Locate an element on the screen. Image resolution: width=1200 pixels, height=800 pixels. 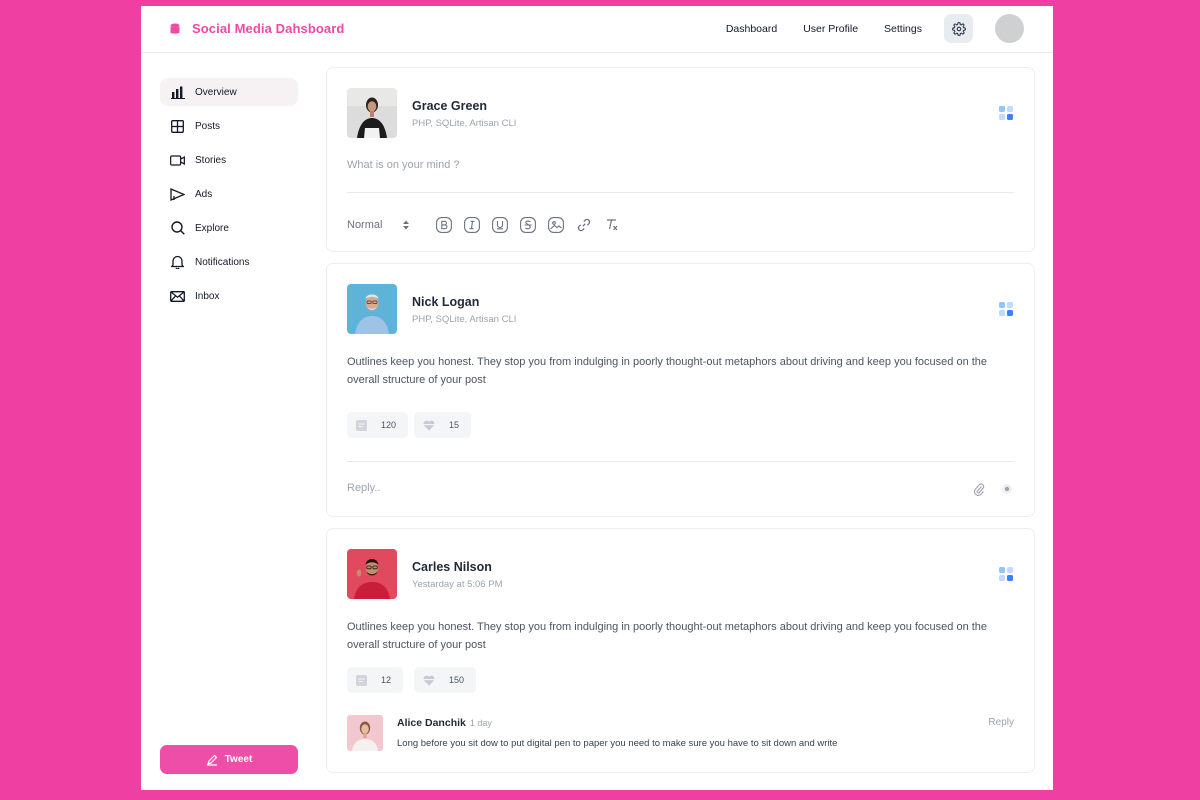
pen-icon is located at coordinates (212, 760).